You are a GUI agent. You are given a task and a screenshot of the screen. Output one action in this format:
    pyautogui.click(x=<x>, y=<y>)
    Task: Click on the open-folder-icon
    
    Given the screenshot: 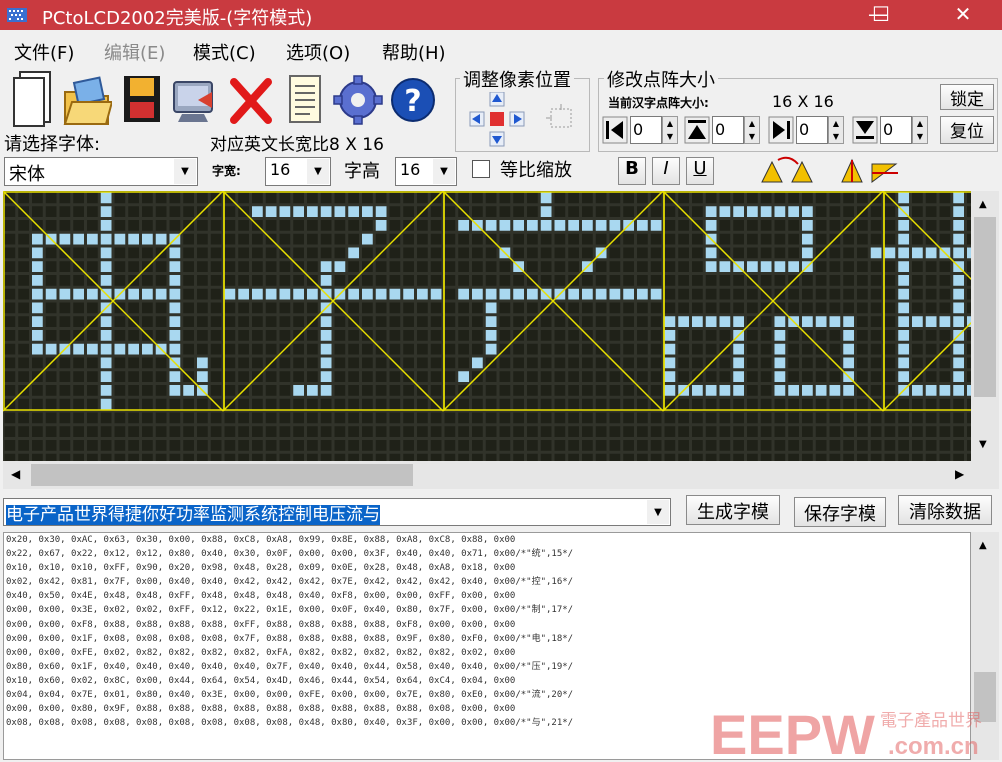 What is the action you would take?
    pyautogui.click(x=87, y=99)
    